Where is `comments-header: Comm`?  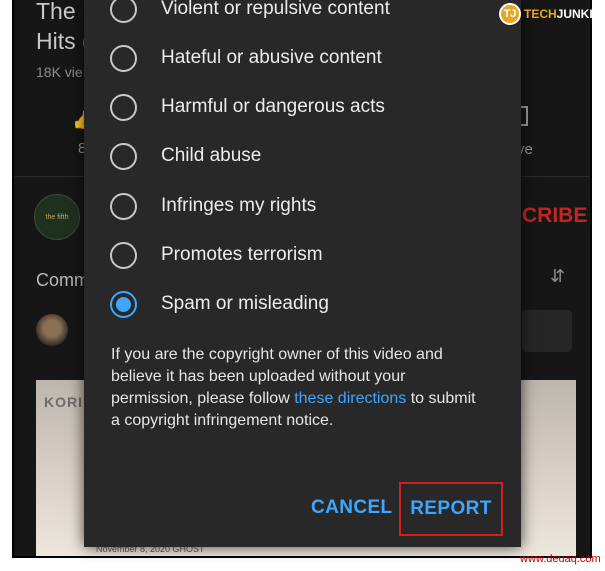
comments-header: Comm is located at coordinates (62, 280).